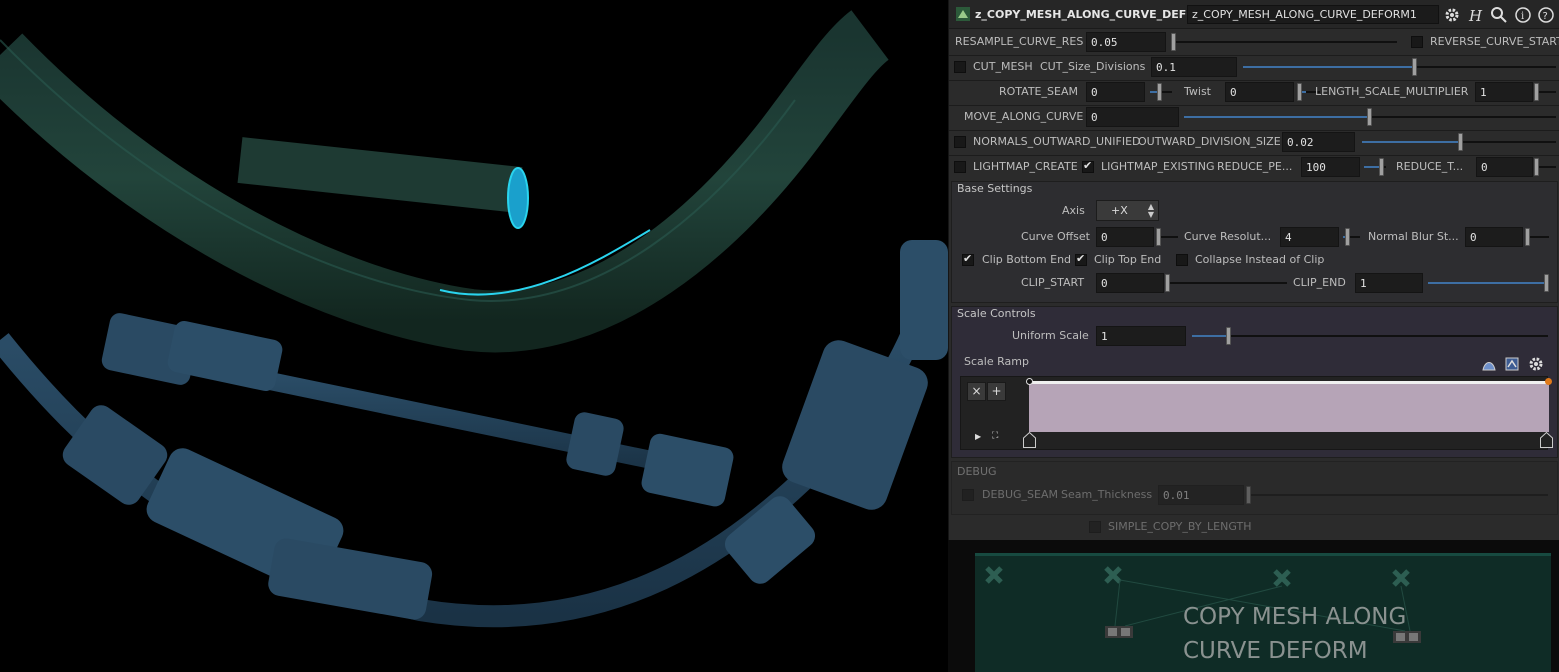  I want to click on curve-offset-slider, so click(1168, 237).